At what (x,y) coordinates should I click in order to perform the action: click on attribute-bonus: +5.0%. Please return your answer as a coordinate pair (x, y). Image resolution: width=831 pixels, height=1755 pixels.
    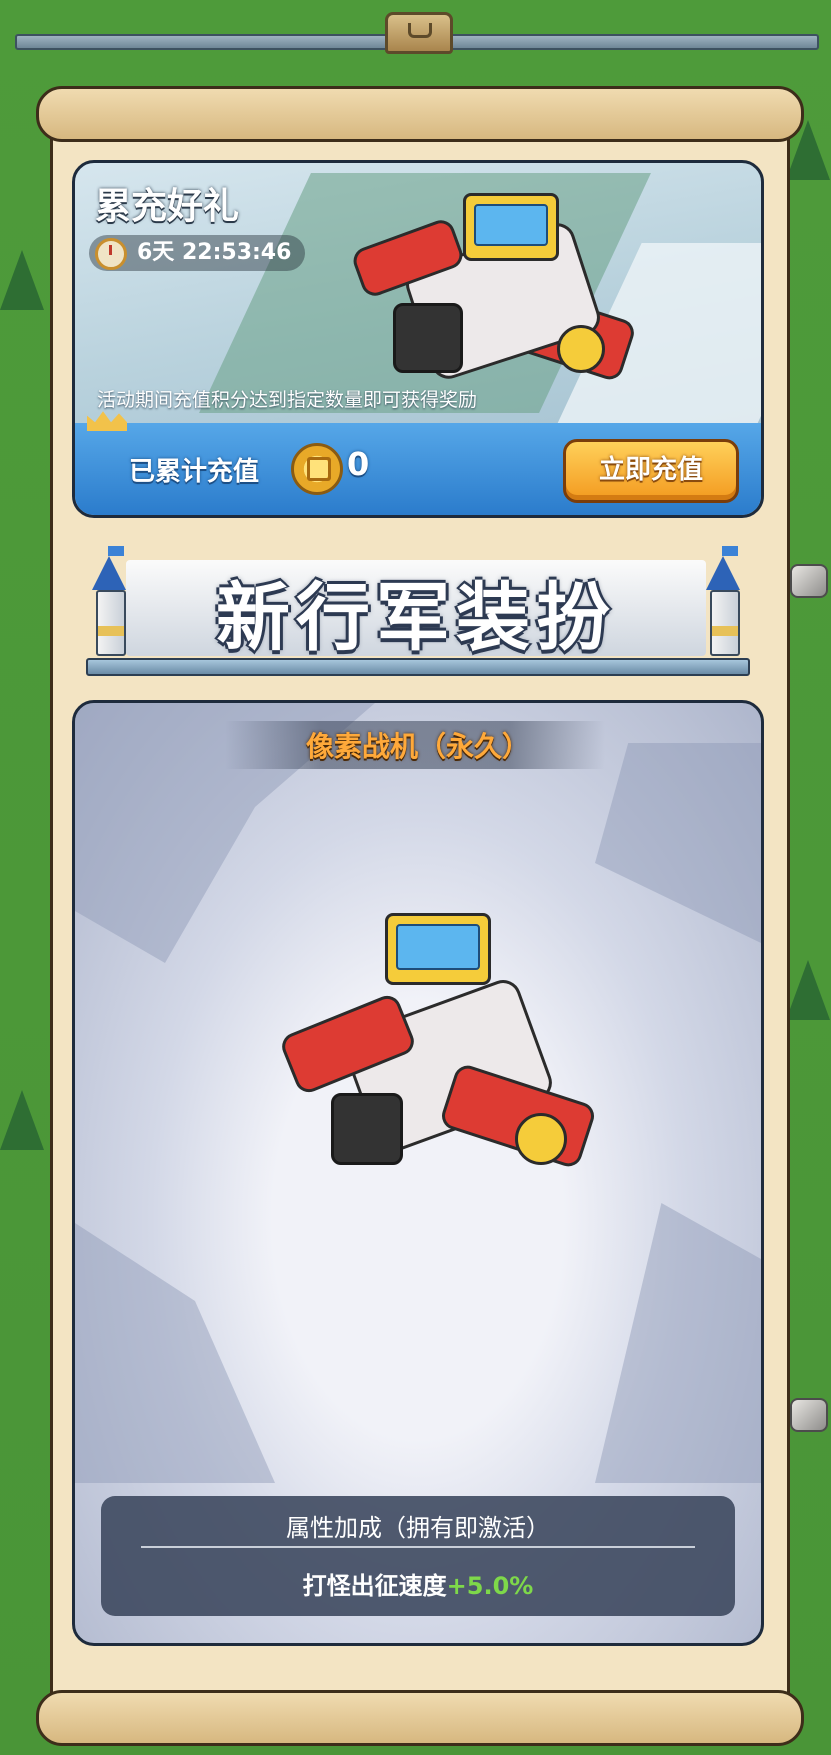
    Looking at the image, I should click on (490, 1586).